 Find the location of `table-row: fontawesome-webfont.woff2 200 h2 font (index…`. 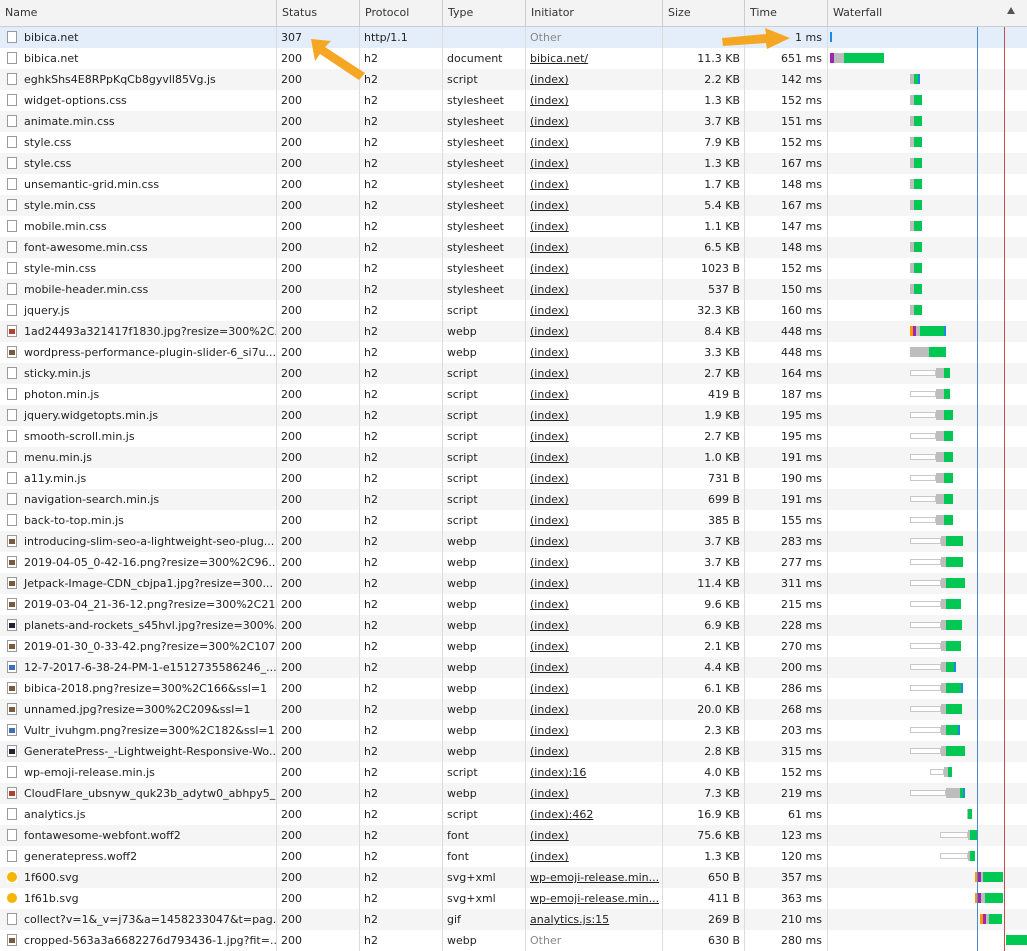

table-row: fontawesome-webfont.woff2 200 h2 font (index… is located at coordinates (513, 835).